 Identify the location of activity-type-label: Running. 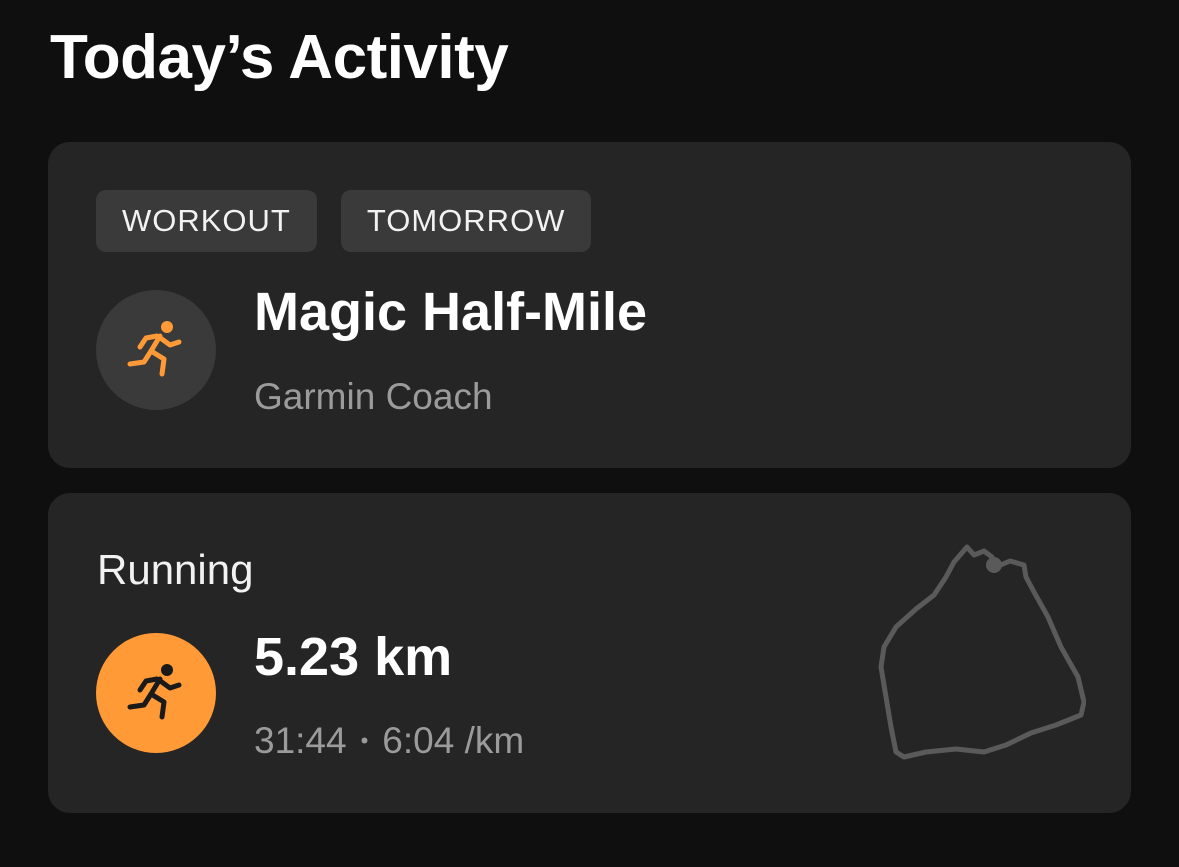
(175, 569).